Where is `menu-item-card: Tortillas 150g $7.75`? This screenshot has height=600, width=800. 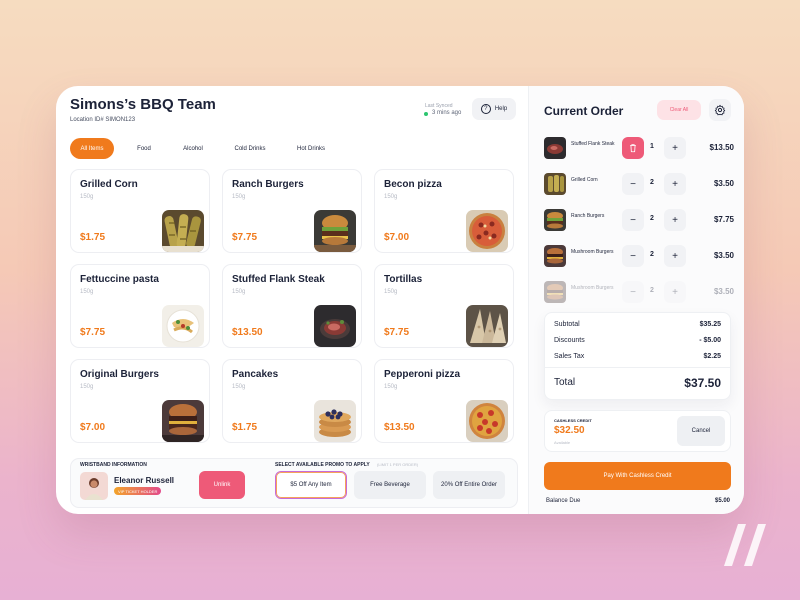
menu-item-card: Tortillas 150g $7.75 is located at coordinates (444, 306).